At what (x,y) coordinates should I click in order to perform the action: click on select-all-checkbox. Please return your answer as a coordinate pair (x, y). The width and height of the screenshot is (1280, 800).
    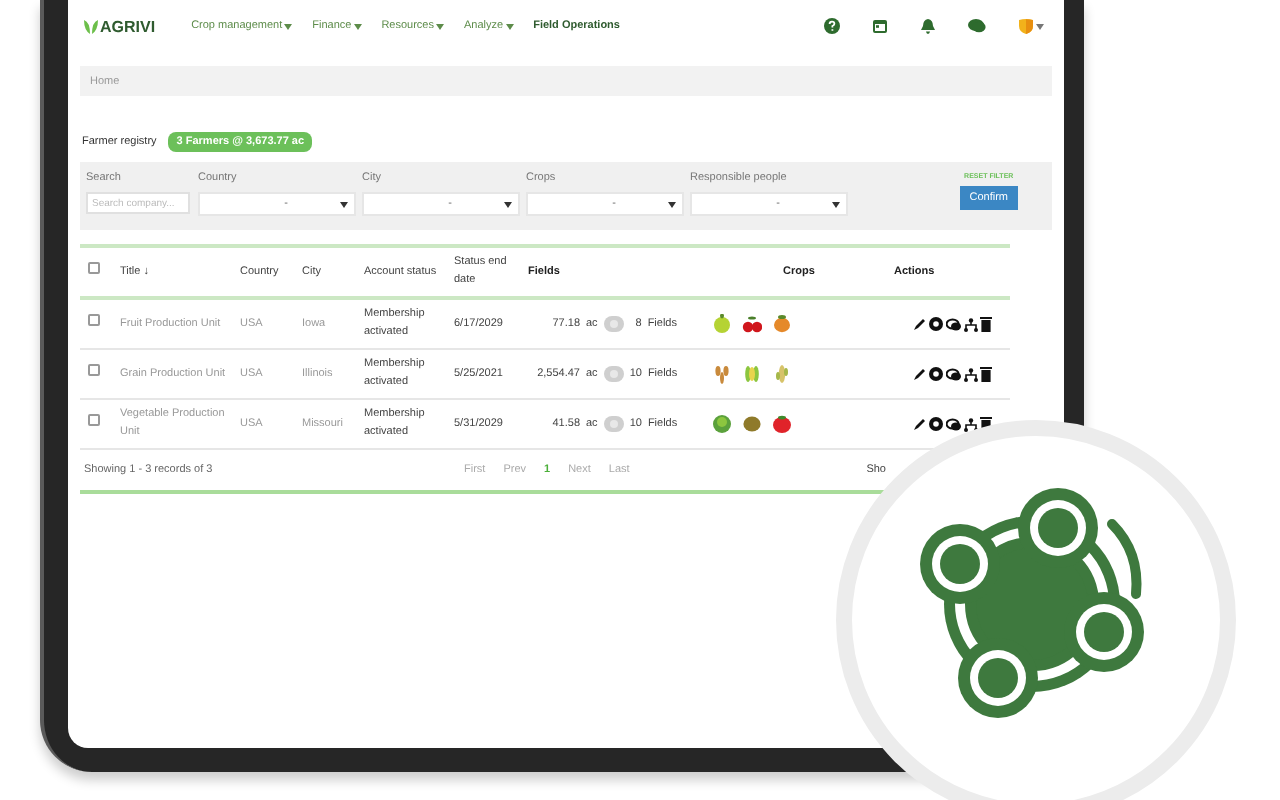
    Looking at the image, I should click on (94, 268).